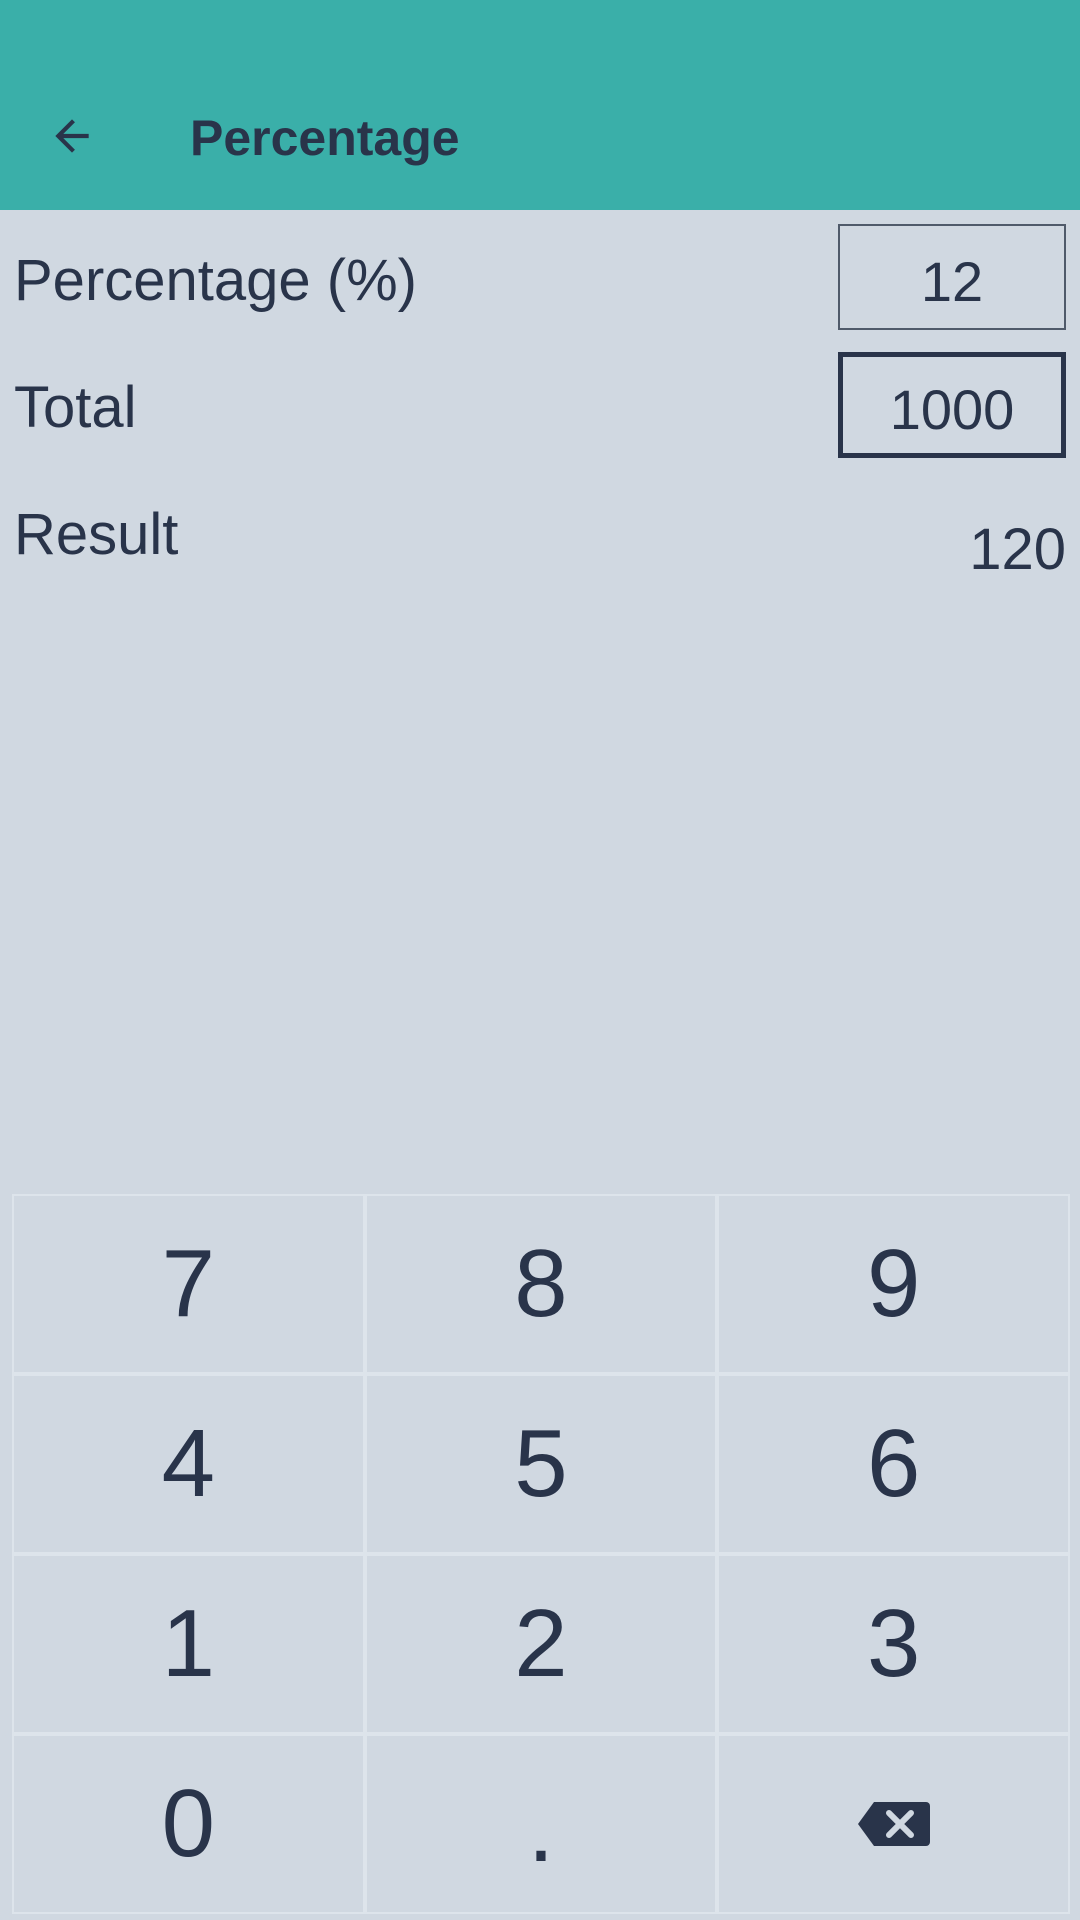 Image resolution: width=1080 pixels, height=1920 pixels. Describe the element at coordinates (893, 1464) in the screenshot. I see `key-6: 6` at that location.